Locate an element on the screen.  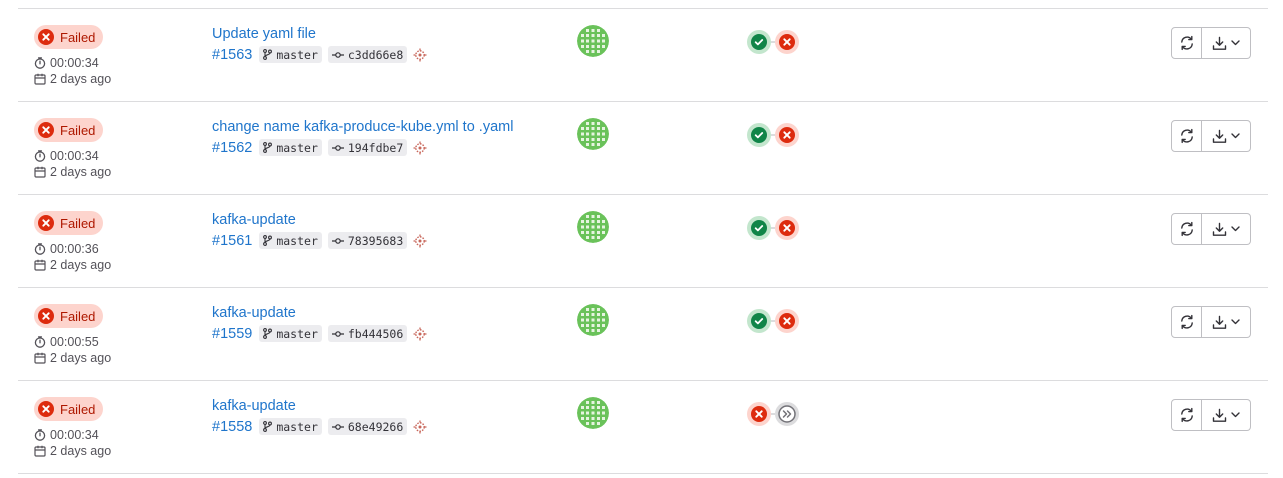
commit-sha-tag: 78395683 is located at coordinates (367, 240).